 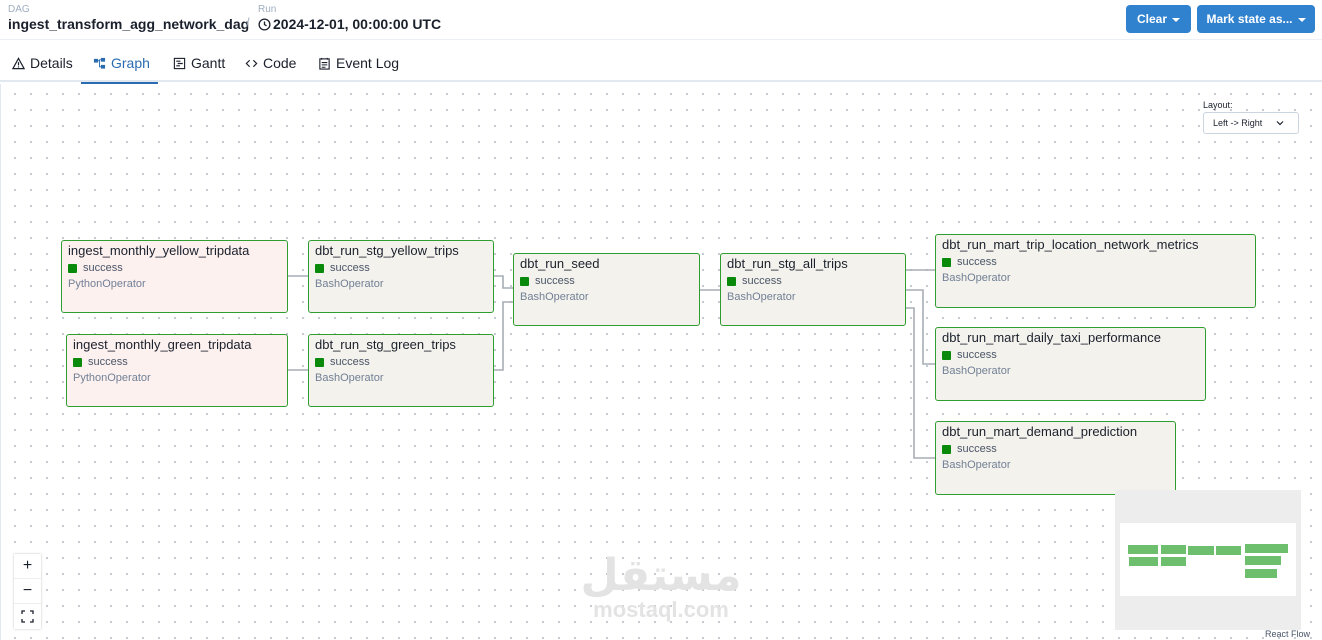 What do you see at coordinates (357, 24) in the screenshot?
I see `run-id: 2024-12-01, 00:00:00 UTC` at bounding box center [357, 24].